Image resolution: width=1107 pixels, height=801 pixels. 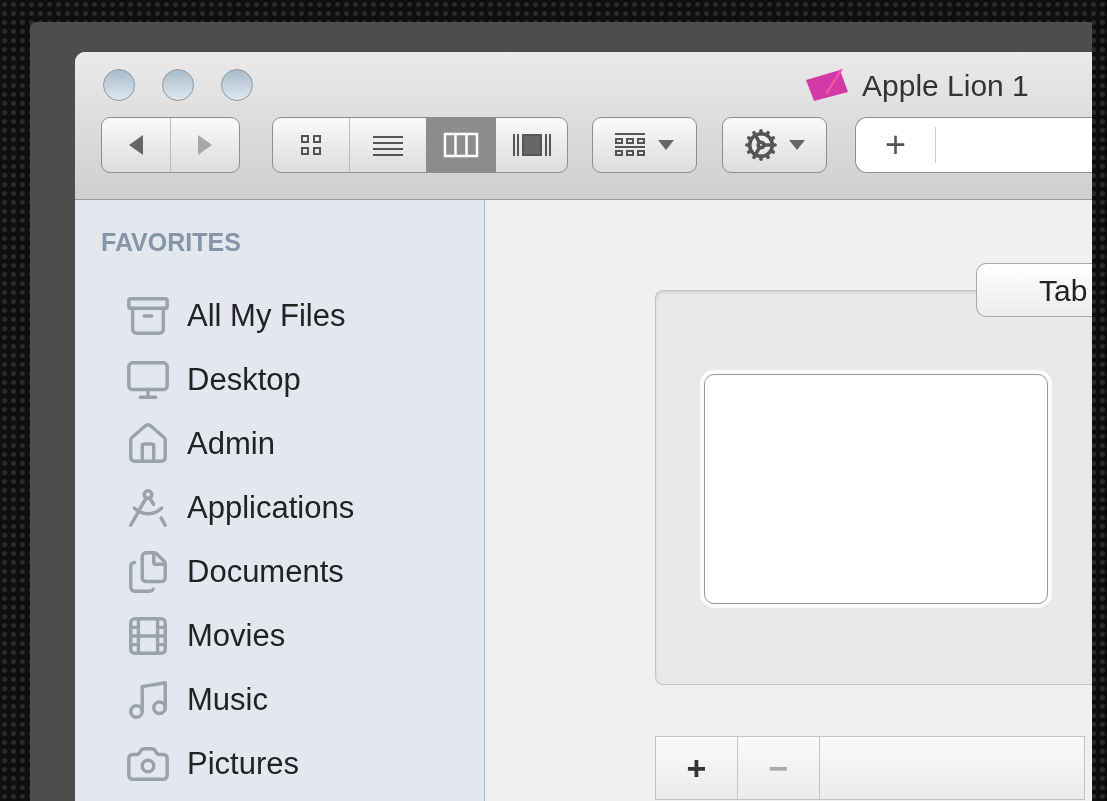 I want to click on folder-icon, so click(x=827, y=85).